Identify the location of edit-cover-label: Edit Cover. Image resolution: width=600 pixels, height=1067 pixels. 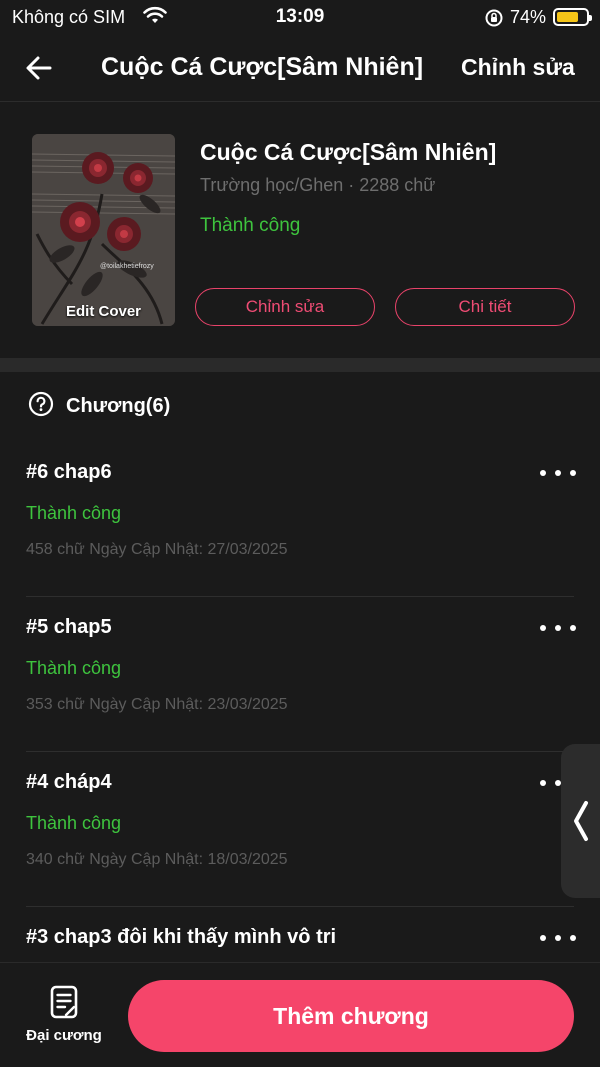
(103, 311).